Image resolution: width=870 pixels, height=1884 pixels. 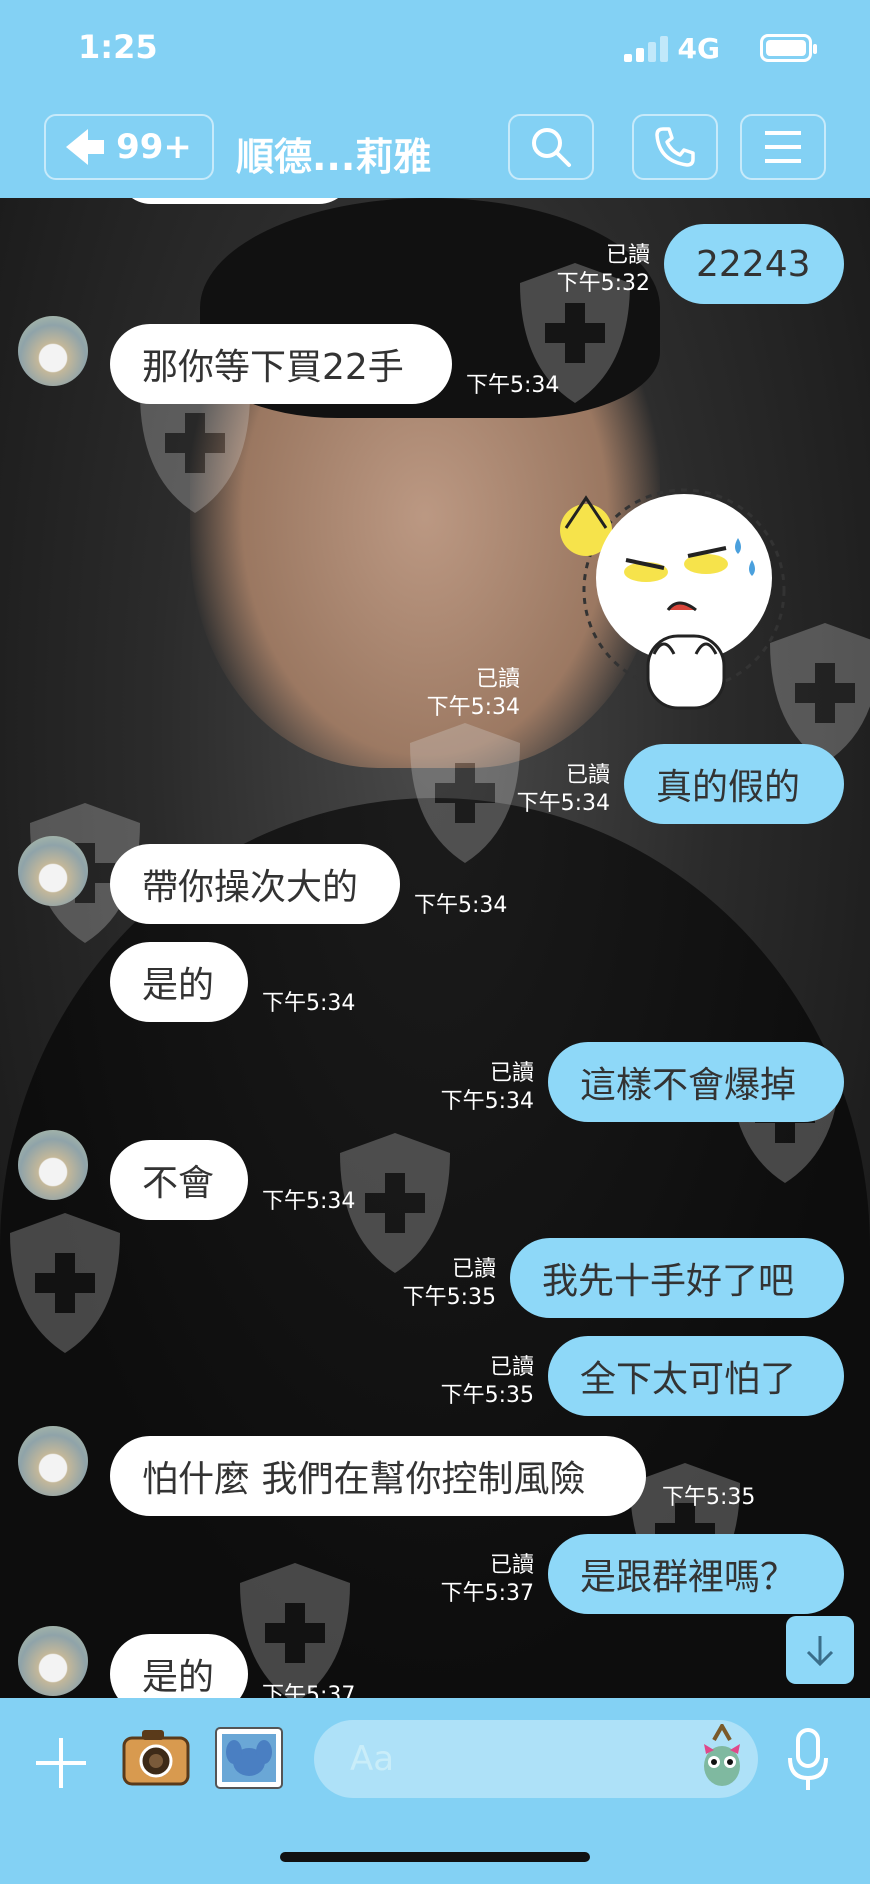 I want to click on search-button, so click(x=551, y=147).